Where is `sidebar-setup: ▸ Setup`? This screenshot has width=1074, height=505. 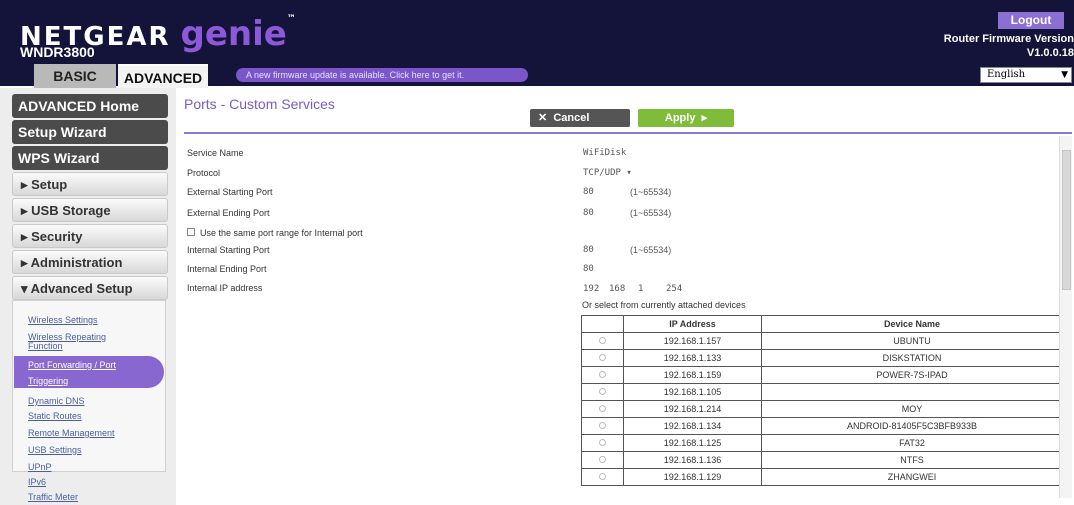
sidebar-setup: ▸ Setup is located at coordinates (90, 184).